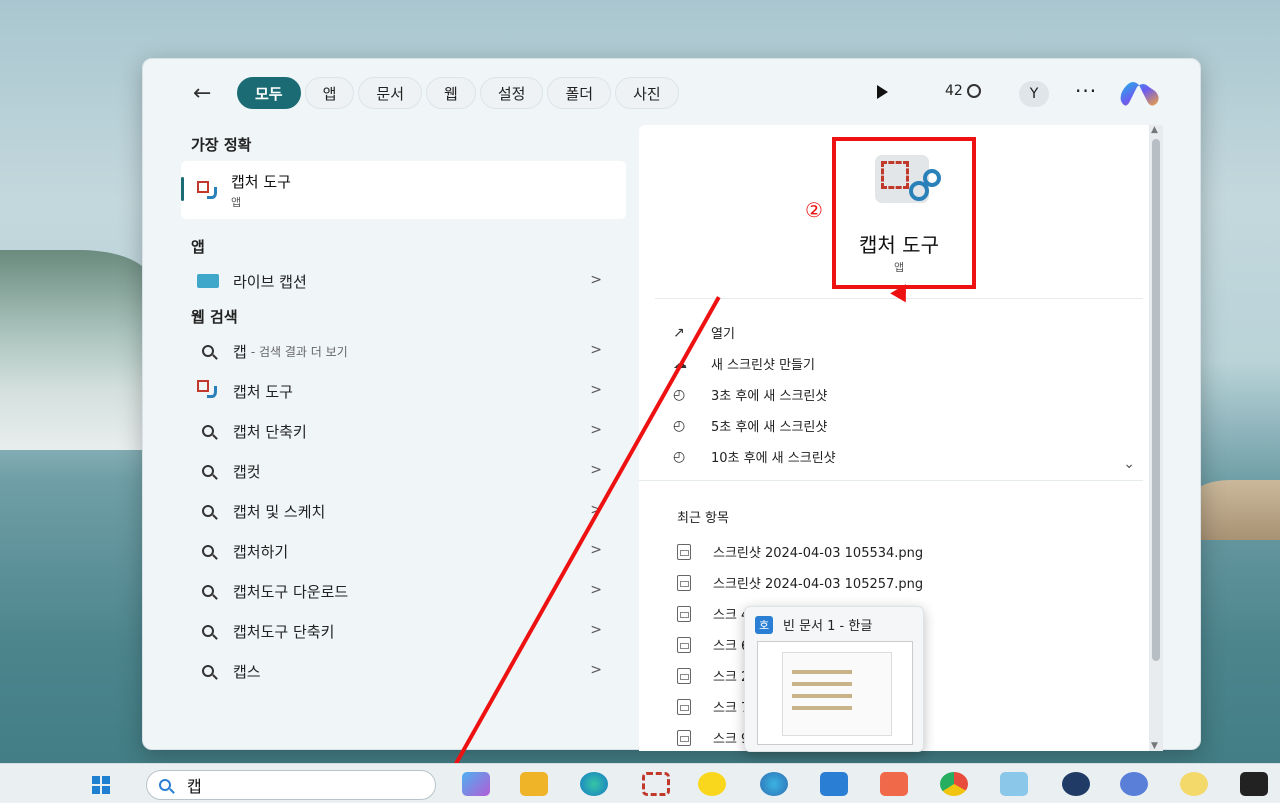 Image resolution: width=1280 pixels, height=803 pixels. I want to click on tab-photos: 사진, so click(647, 93).